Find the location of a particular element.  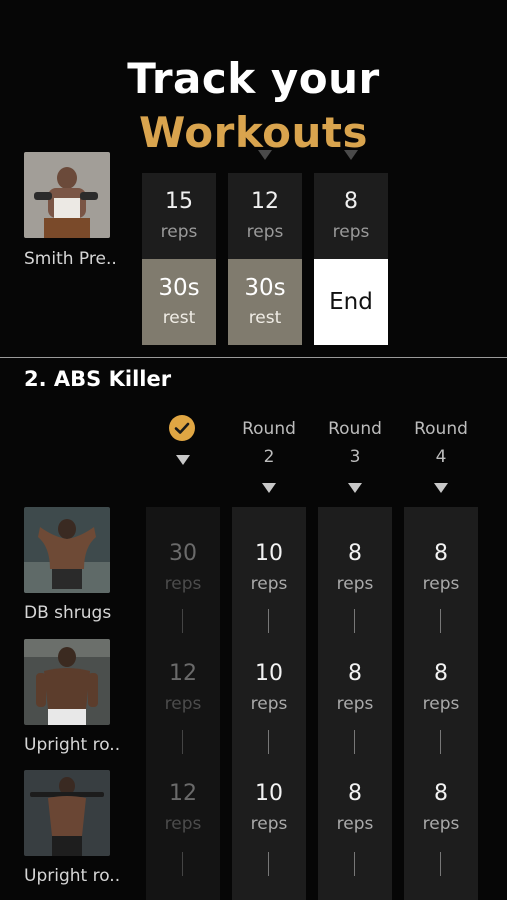

section-title: 2. ABS Killer is located at coordinates (98, 379).